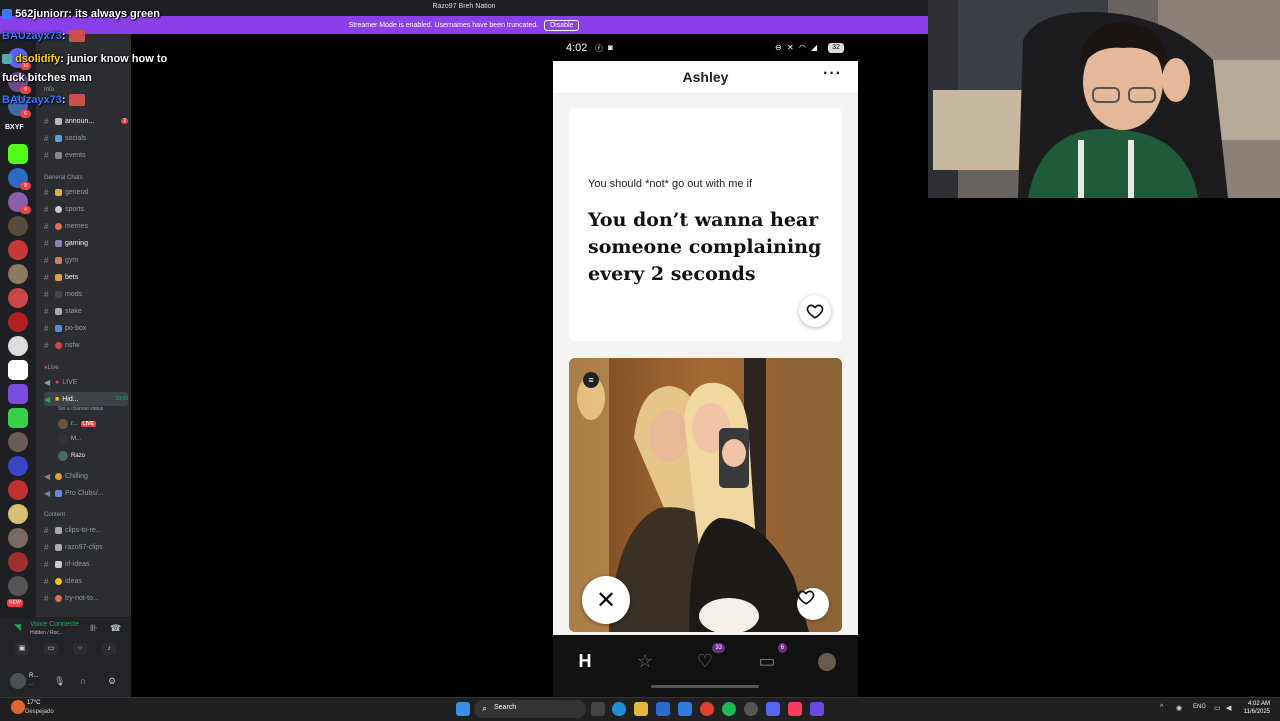  Describe the element at coordinates (606, 600) in the screenshot. I see `skip-button: ✕` at that location.